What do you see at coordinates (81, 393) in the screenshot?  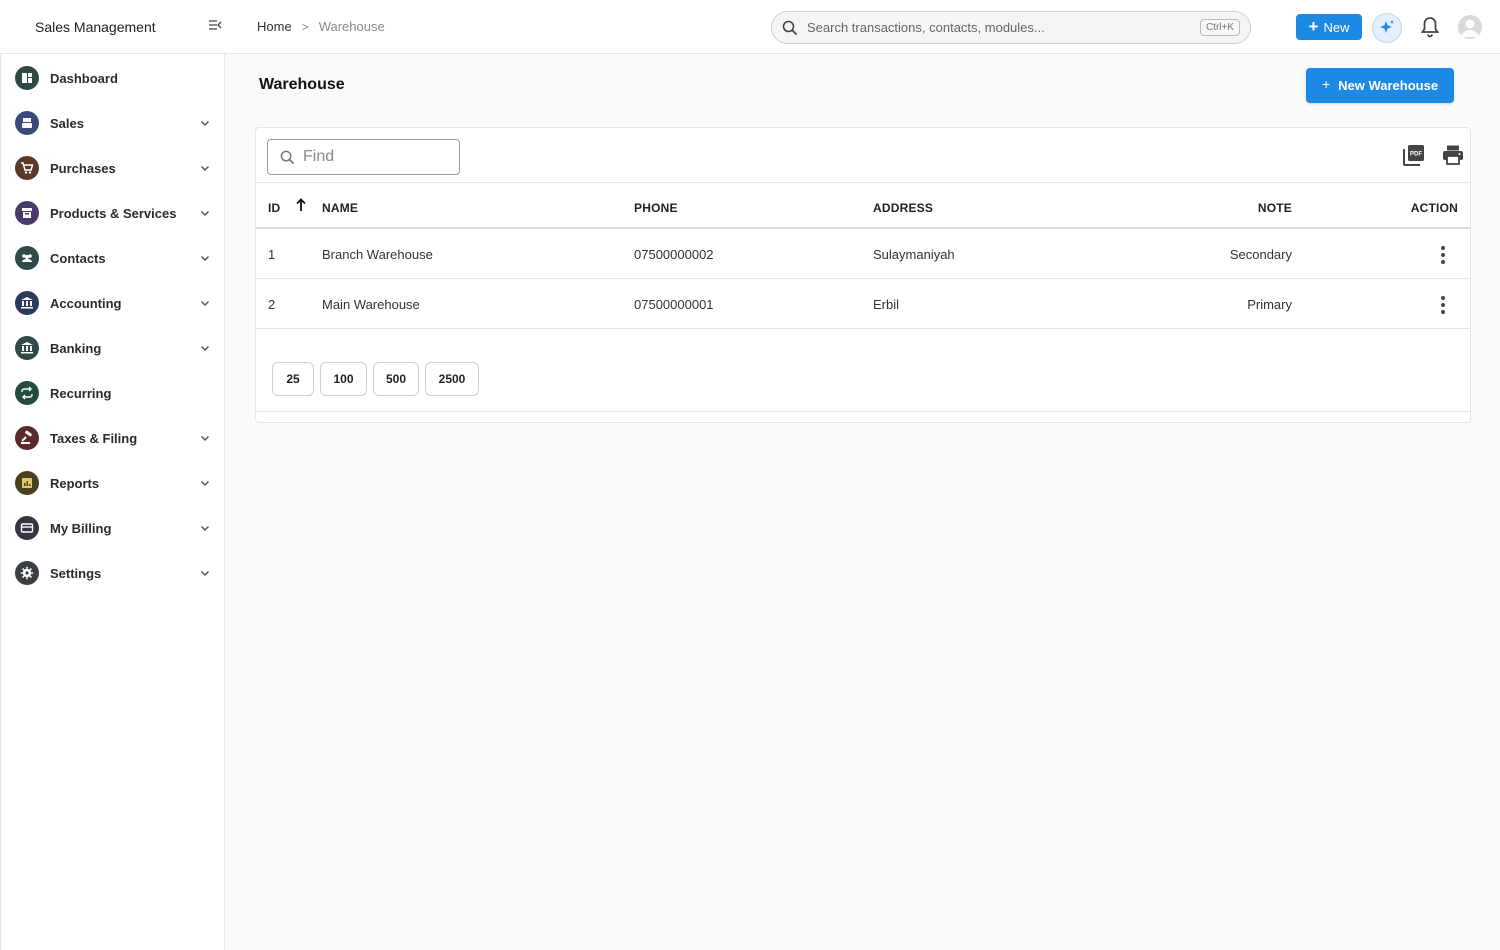 I see `sidebar-item-label: Recurring` at bounding box center [81, 393].